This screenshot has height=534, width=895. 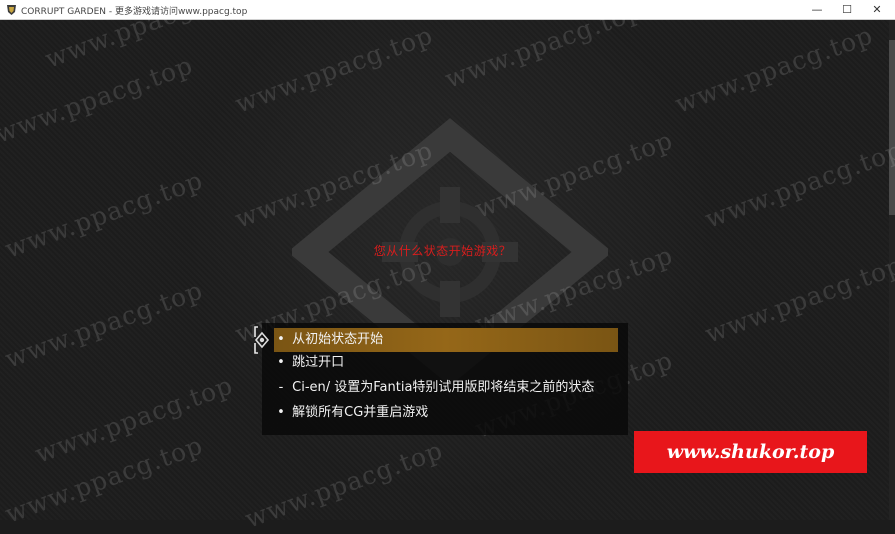 What do you see at coordinates (262, 340) in the screenshot?
I see `selection-cursor-icon` at bounding box center [262, 340].